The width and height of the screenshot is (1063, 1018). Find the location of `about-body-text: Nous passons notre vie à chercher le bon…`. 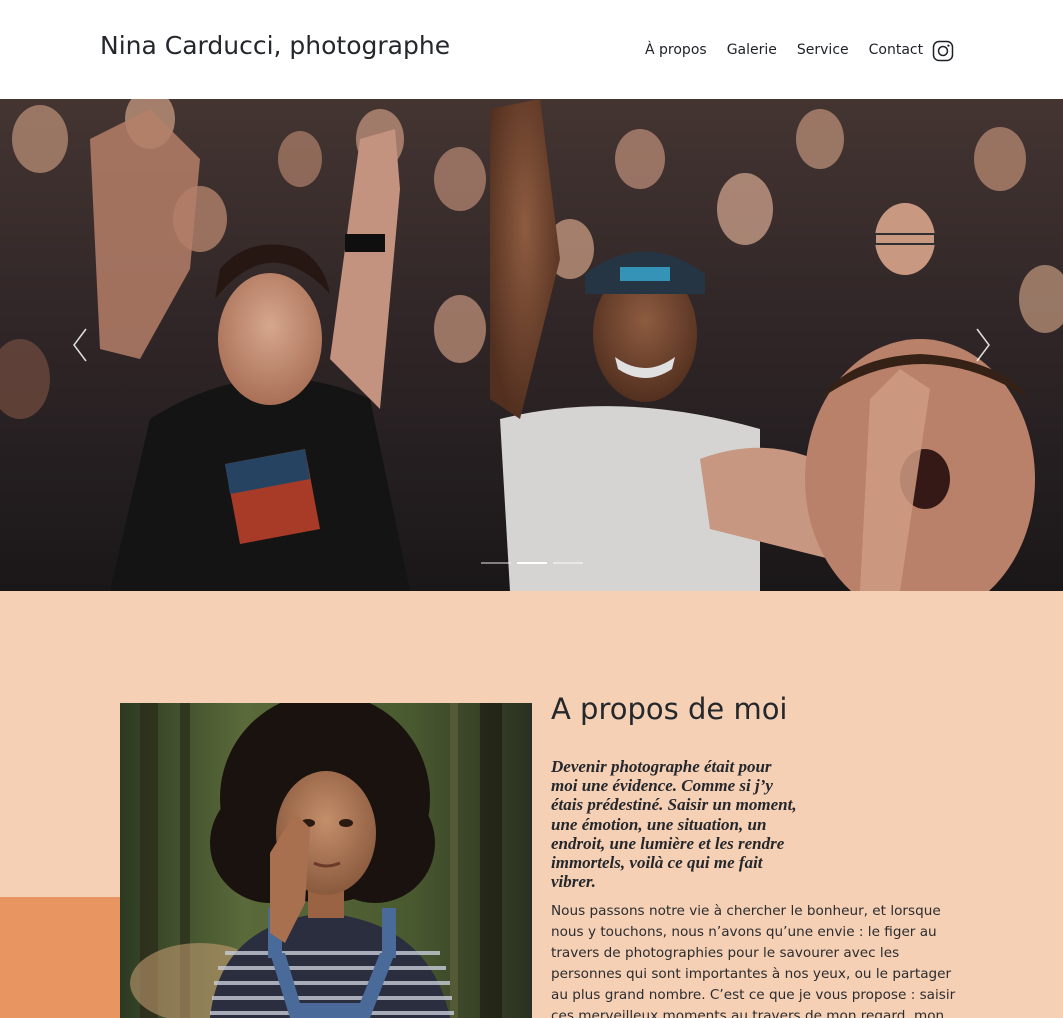

about-body-text: Nous passons notre vie à chercher le bon… is located at coordinates (753, 960).